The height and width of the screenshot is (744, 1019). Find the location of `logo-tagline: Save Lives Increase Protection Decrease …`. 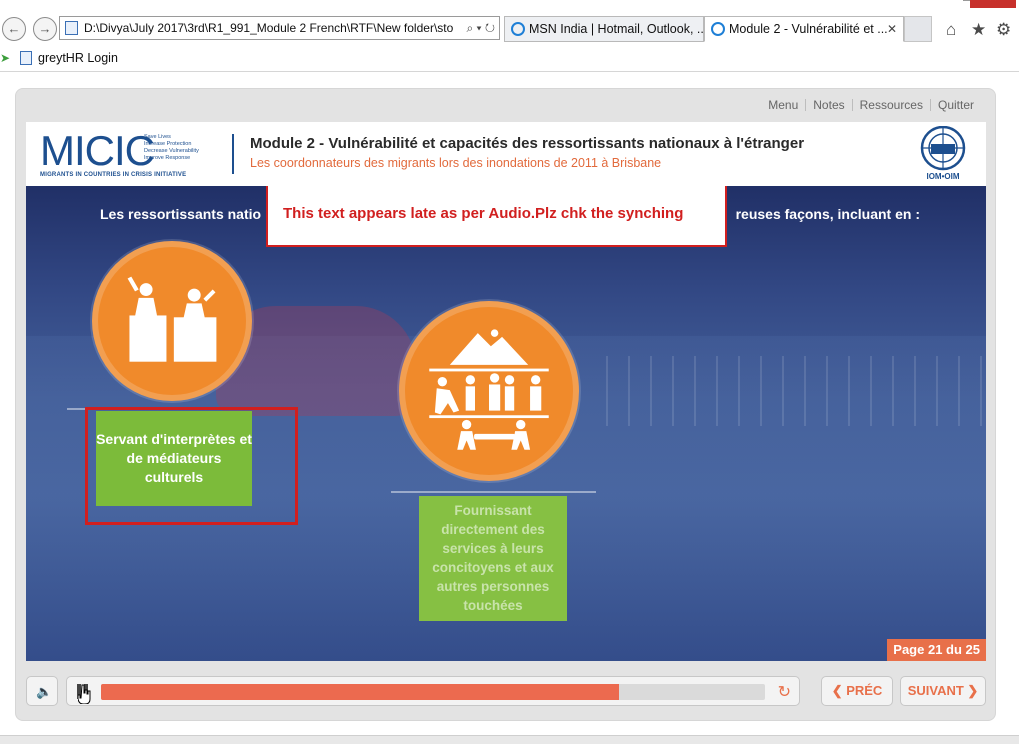

logo-tagline: Save Lives Increase Protection Decrease … is located at coordinates (171, 147).